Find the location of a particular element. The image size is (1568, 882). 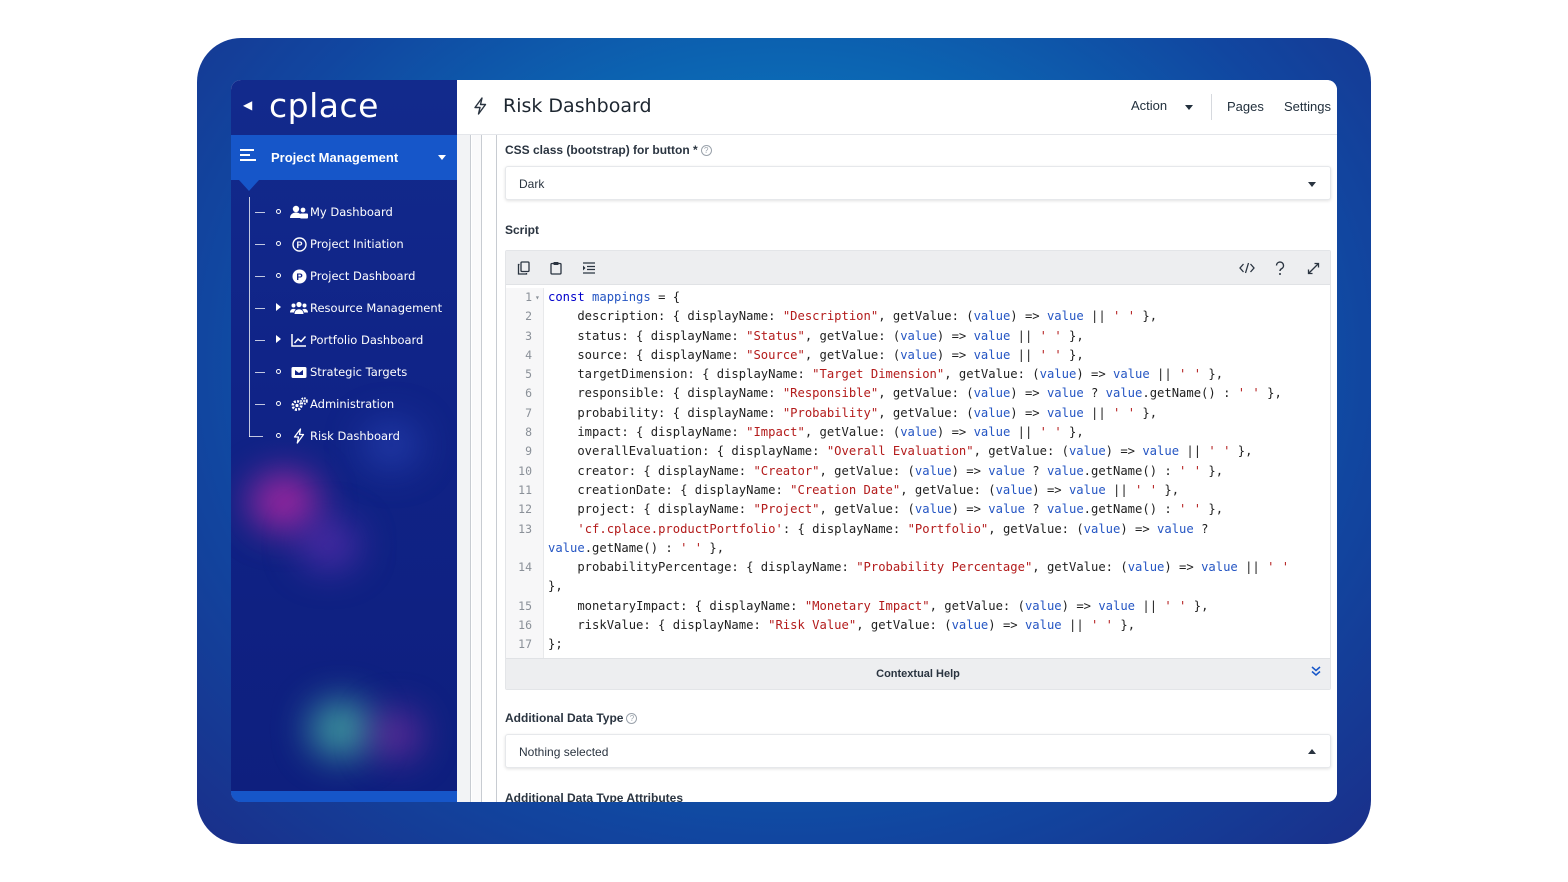

sidebar-item-label: Strategic Targets is located at coordinates (359, 372).